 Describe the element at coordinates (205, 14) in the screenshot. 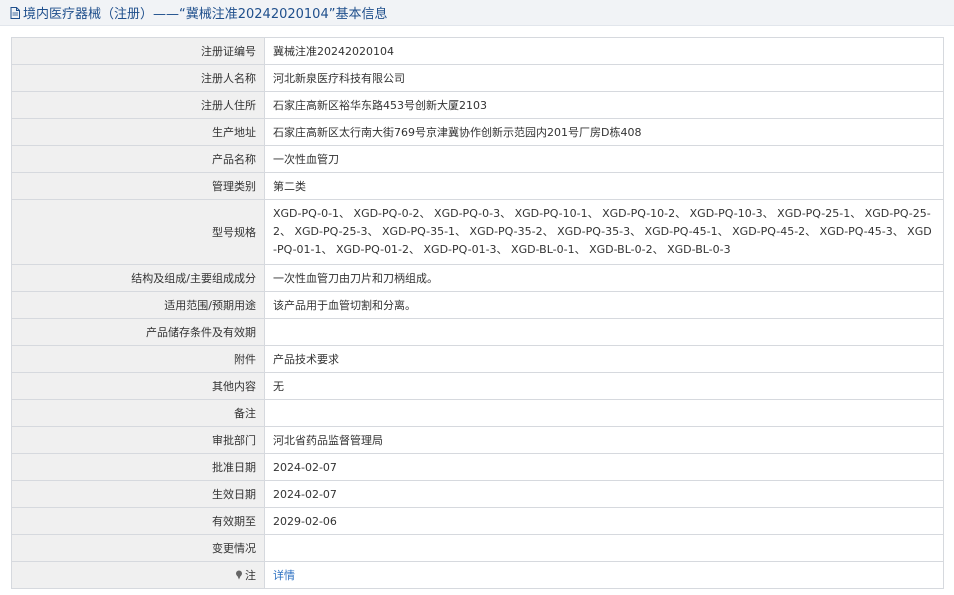

I see `page-title: 境内医疗器械（注册）——“冀械注准20242020104”基本信息` at that location.